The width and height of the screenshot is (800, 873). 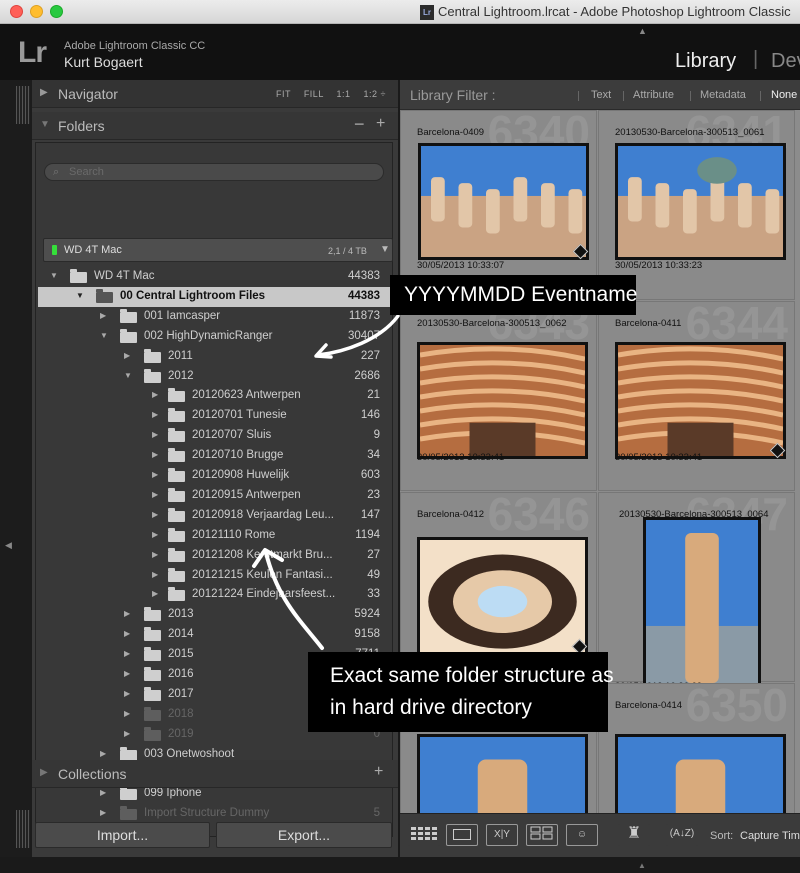 I want to click on zoom-fit: FIT, so click(x=283, y=94).